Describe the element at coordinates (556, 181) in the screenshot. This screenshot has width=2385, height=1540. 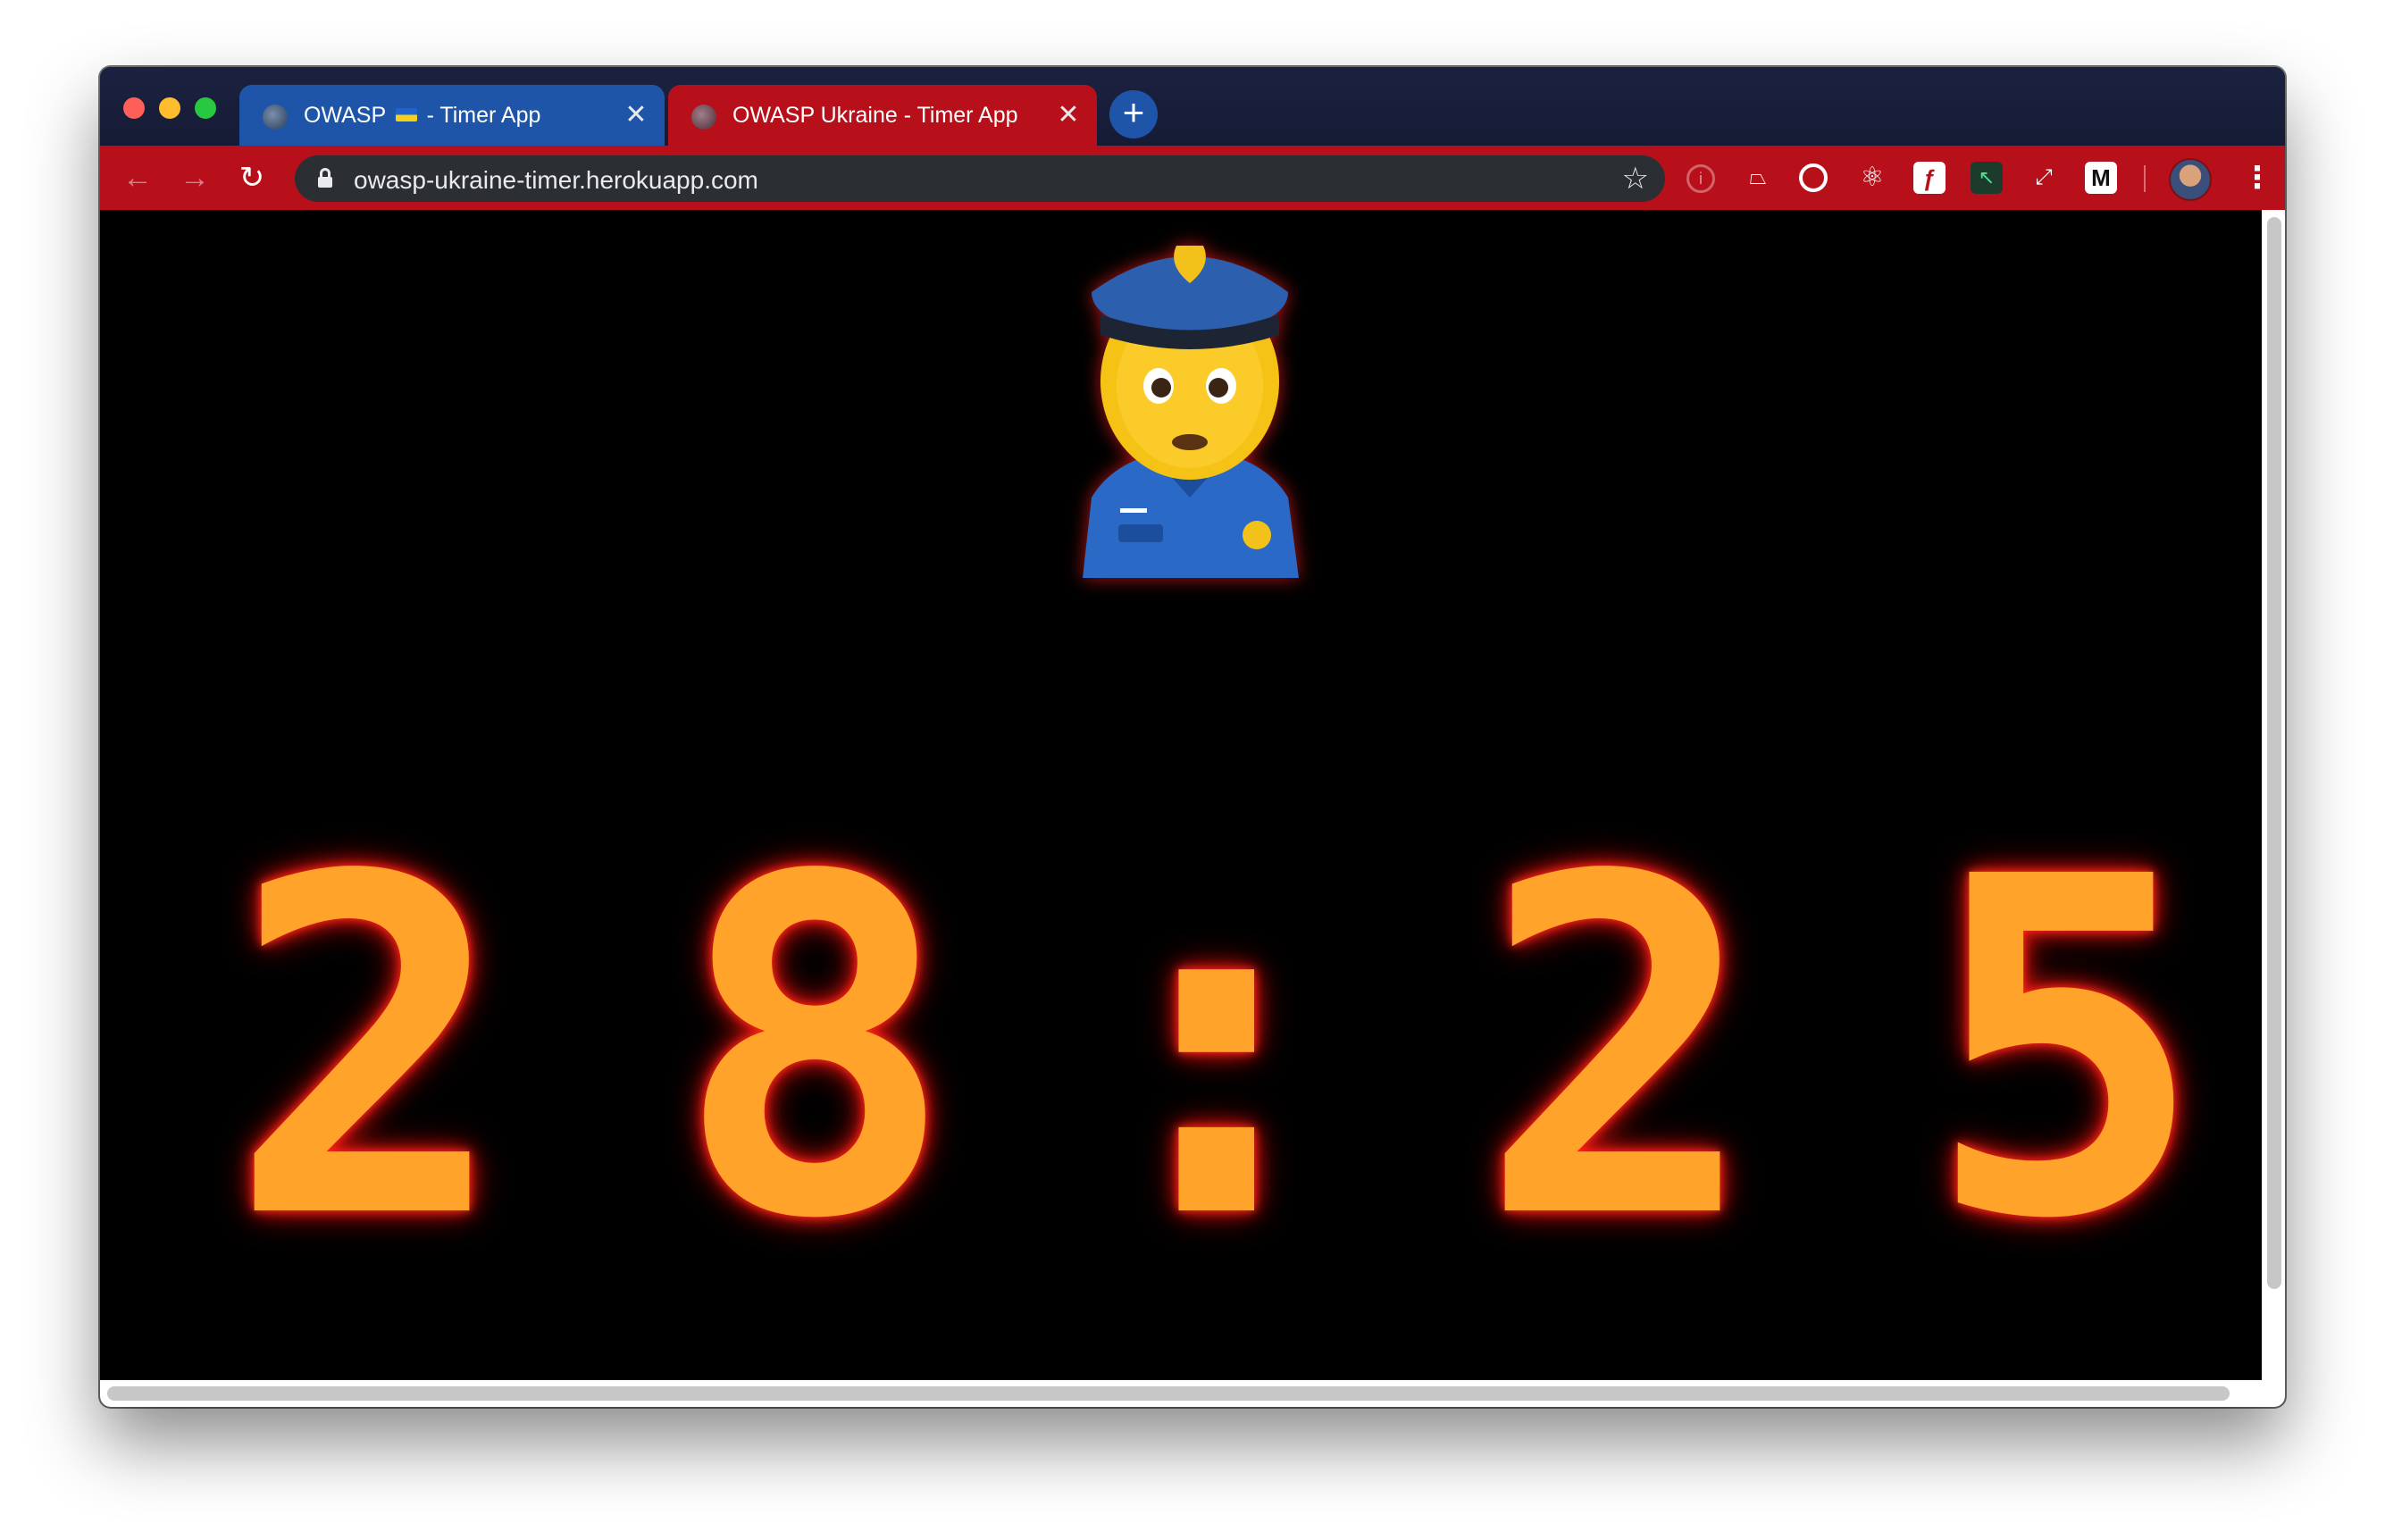
I see `url-text: owasp-ukraine-timer.herokuapp.com` at that location.